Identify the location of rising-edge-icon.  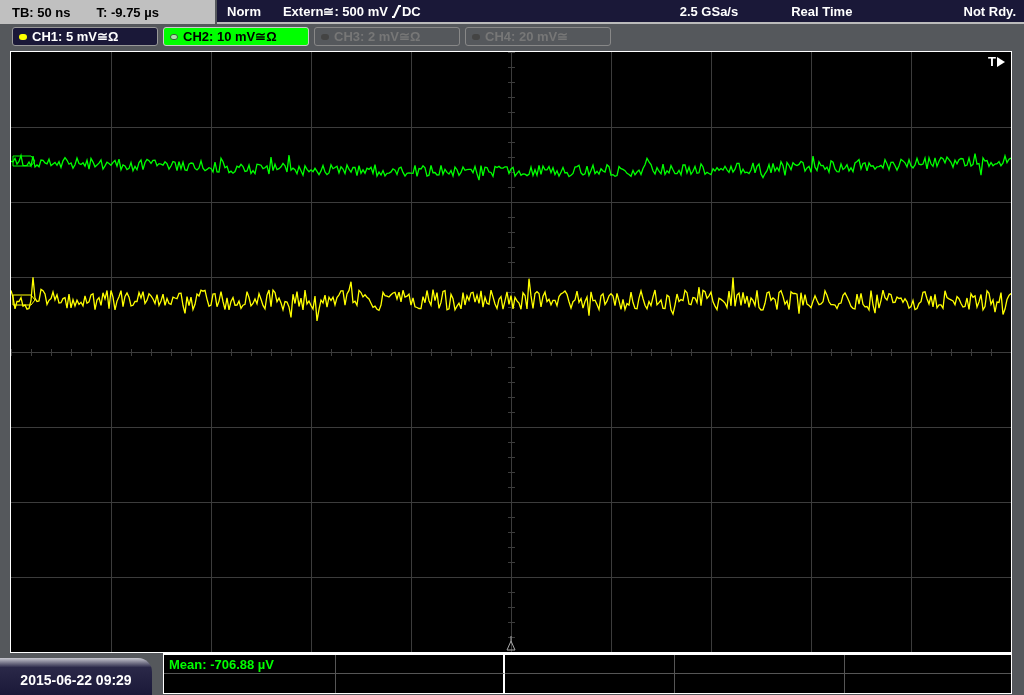
(395, 11).